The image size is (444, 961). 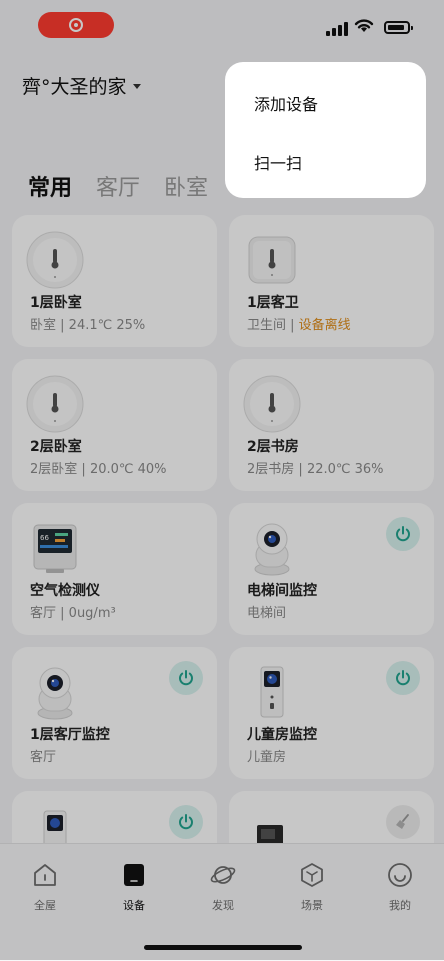 I want to click on add-device-menu-item: 添加设备, so click(x=286, y=103).